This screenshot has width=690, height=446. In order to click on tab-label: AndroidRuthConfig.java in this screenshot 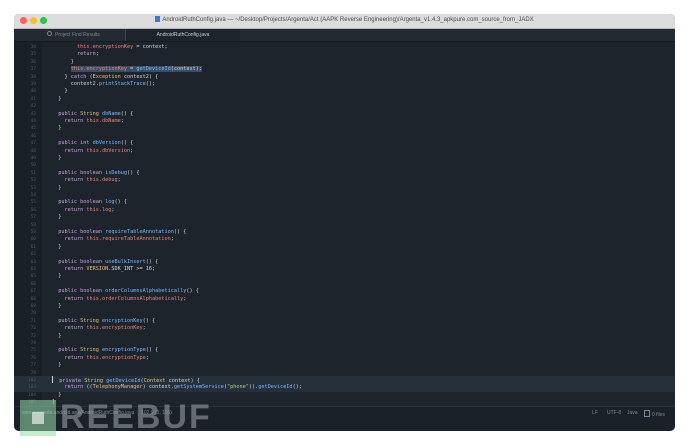, I will do `click(183, 35)`.